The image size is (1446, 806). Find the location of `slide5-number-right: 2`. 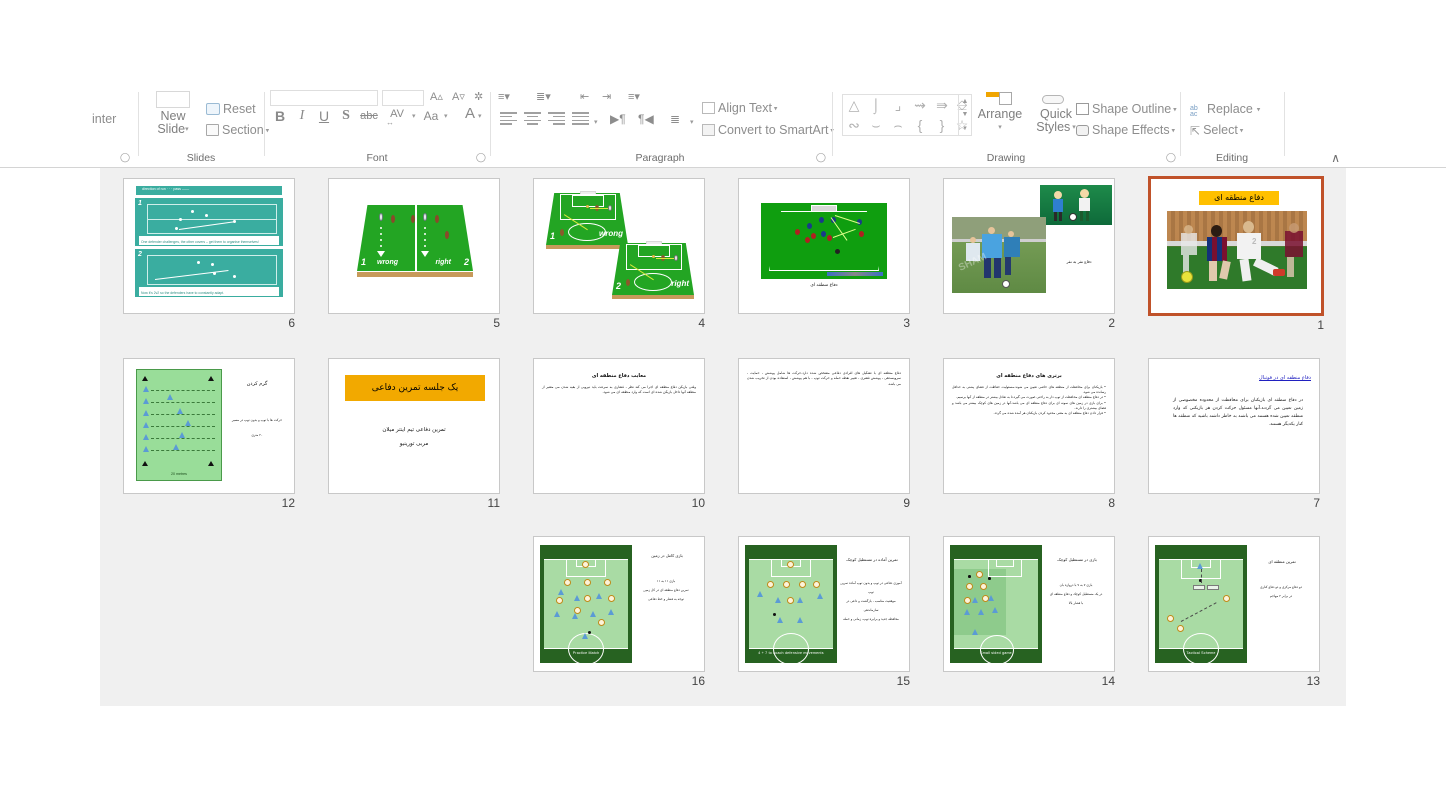

slide5-number-right: 2 is located at coordinates (466, 262).